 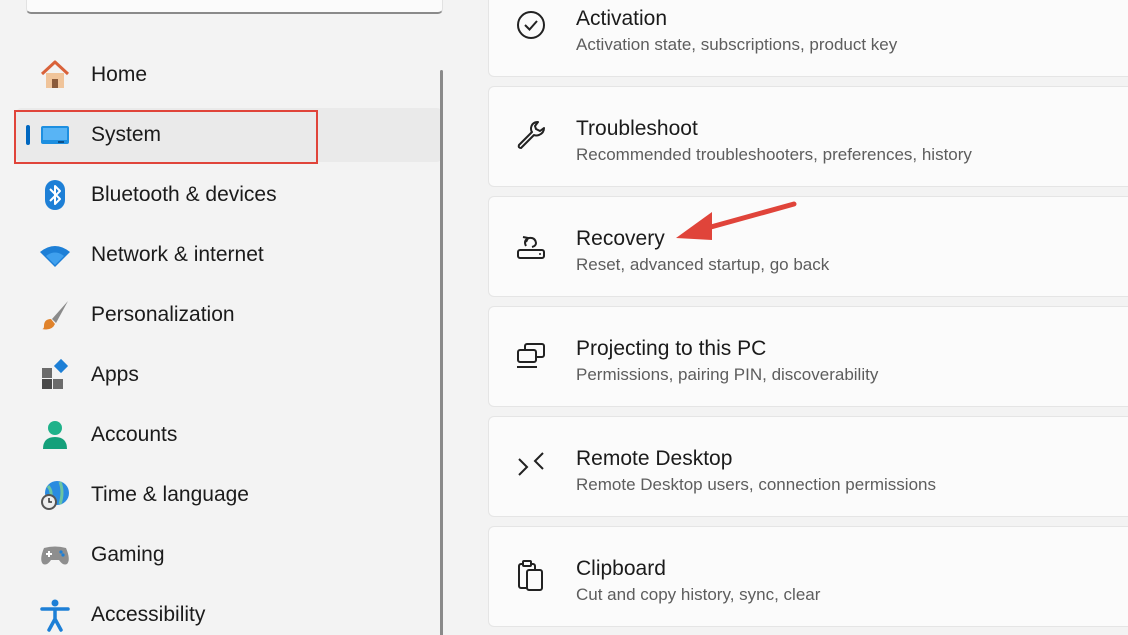 I want to click on sidebar-item-label: System, so click(x=126, y=134).